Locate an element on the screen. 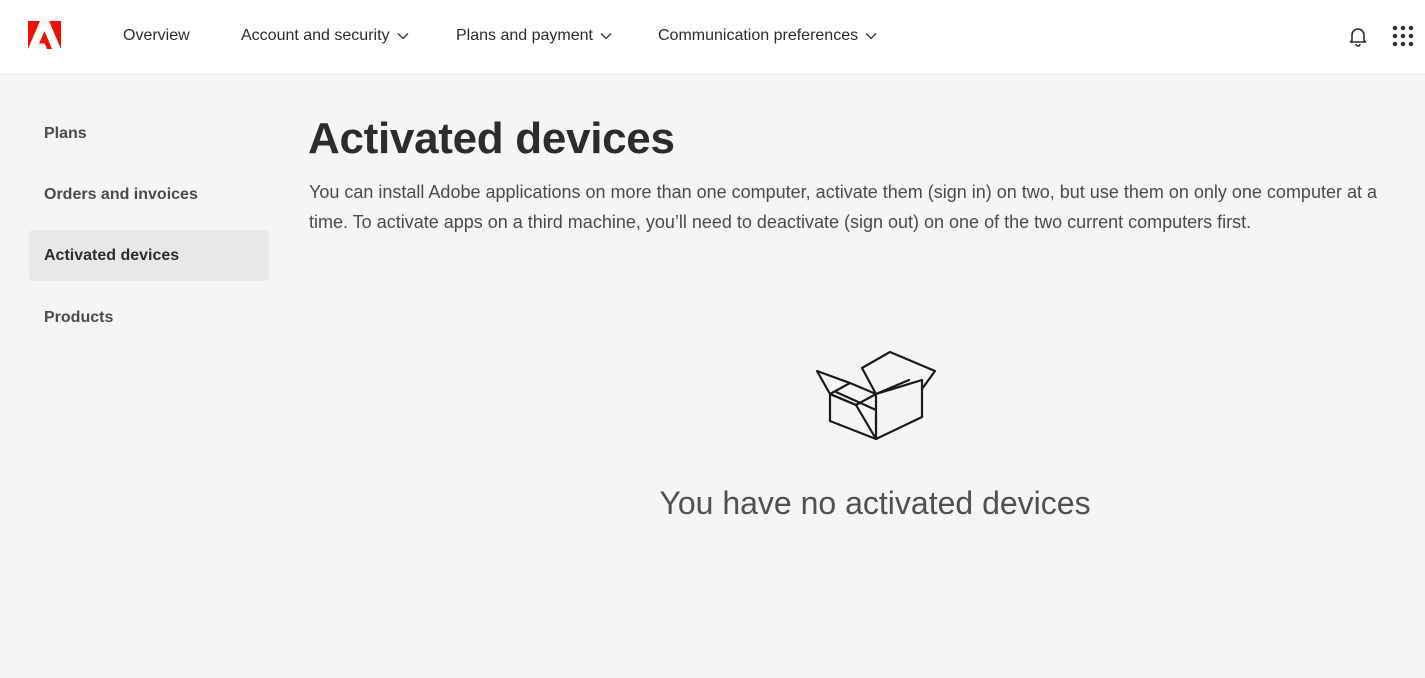  bell-icon is located at coordinates (1358, 36).